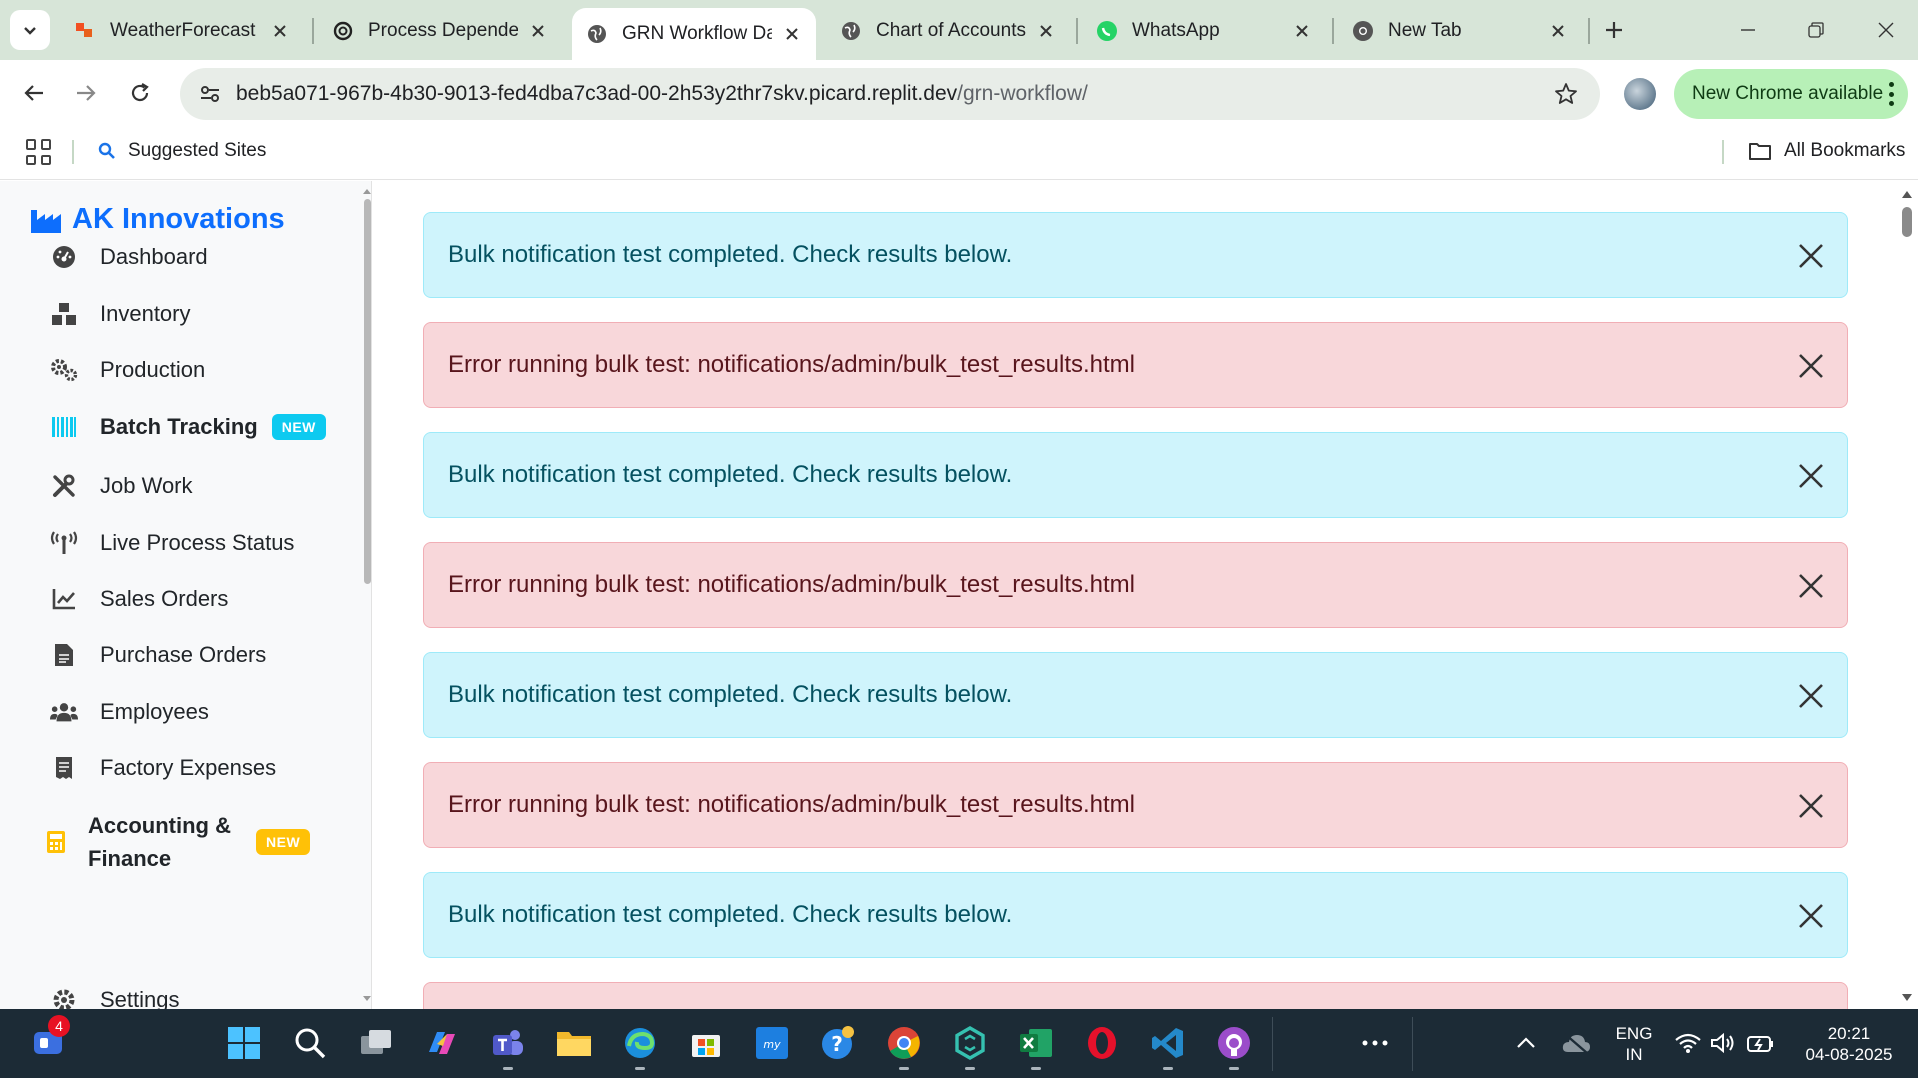 This screenshot has height=1078, width=1918. I want to click on sidebar-scrollbar, so click(366, 595).